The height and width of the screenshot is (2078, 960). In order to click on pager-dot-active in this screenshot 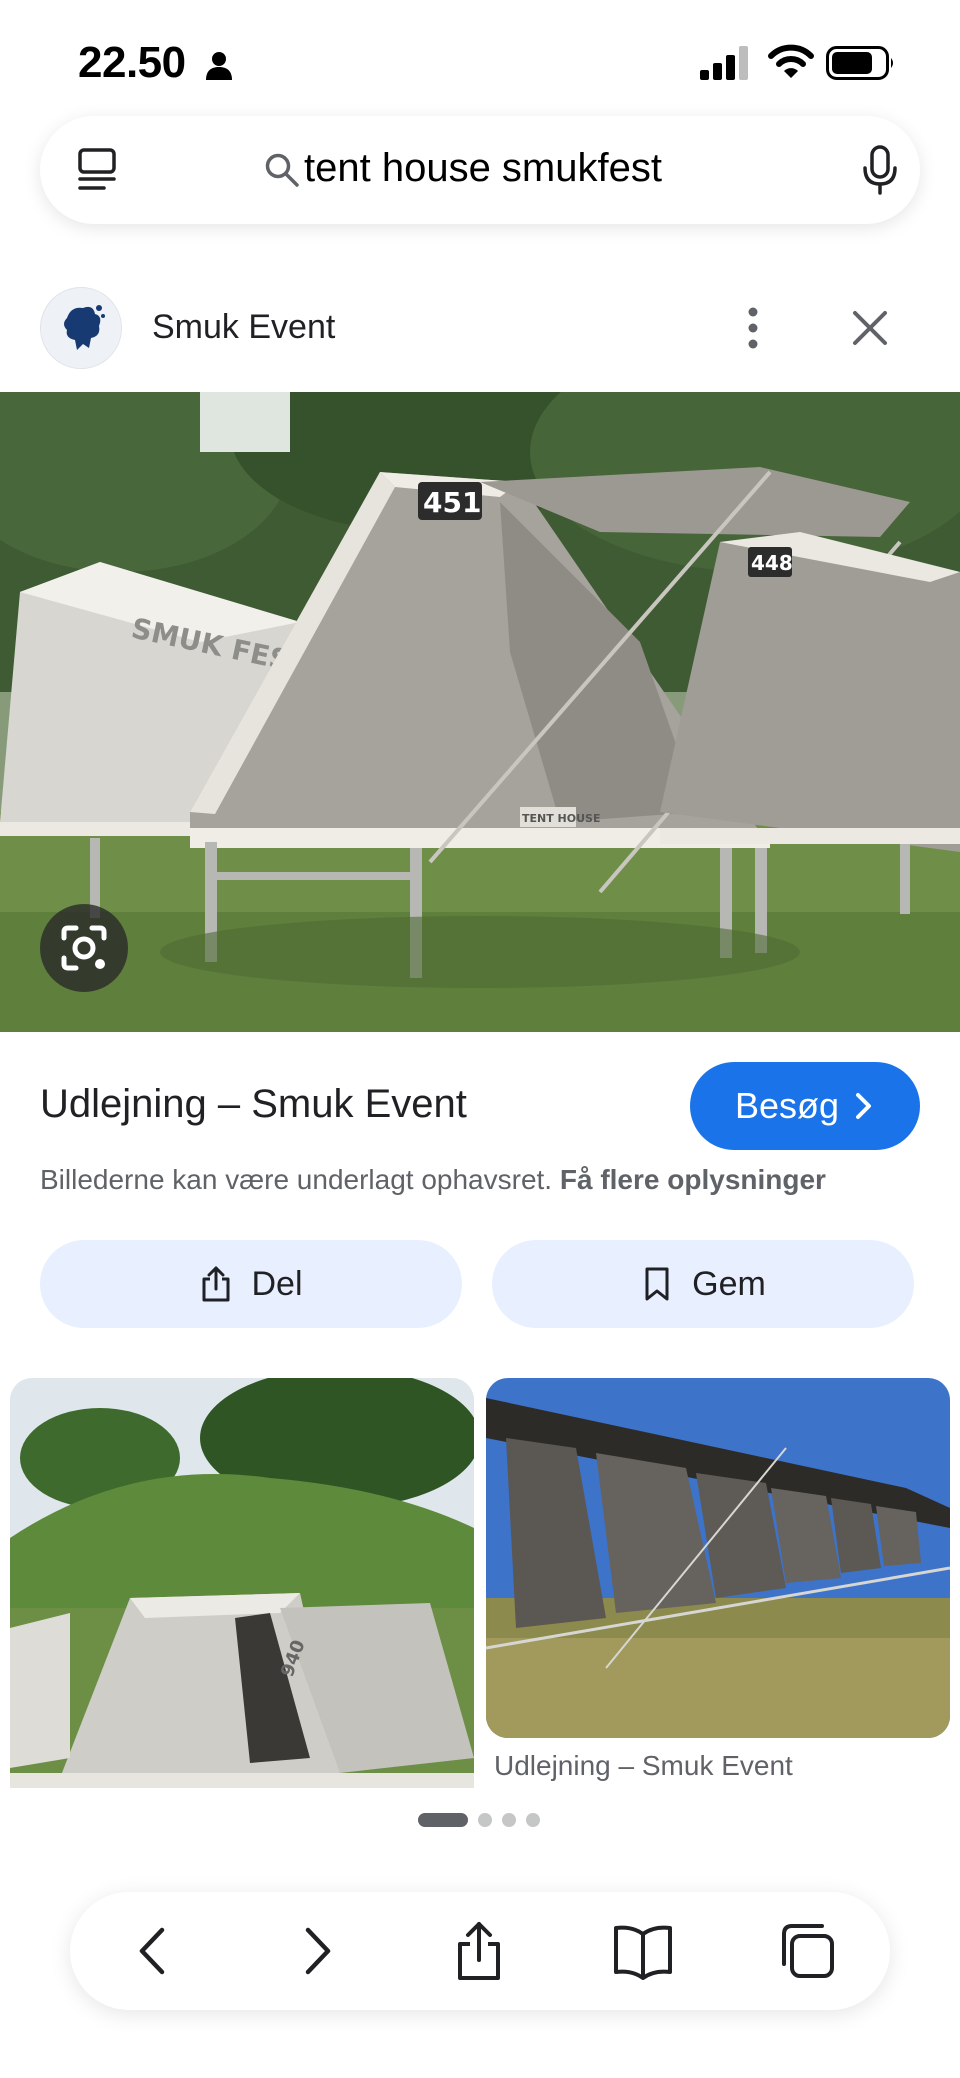, I will do `click(443, 1820)`.